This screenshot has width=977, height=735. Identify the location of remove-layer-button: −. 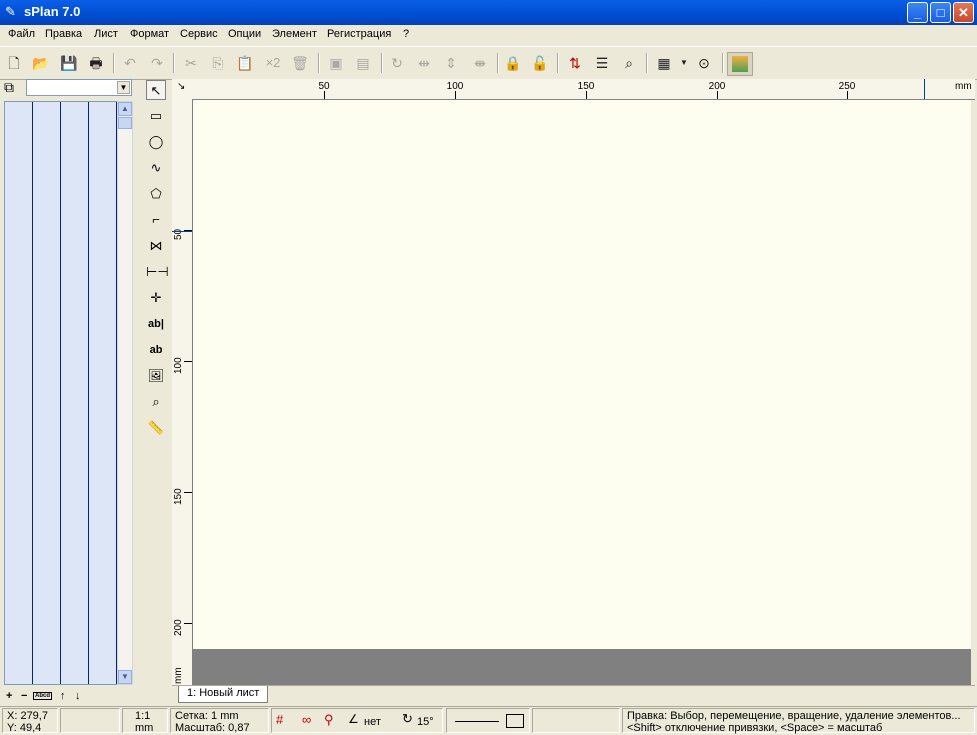
(24, 696).